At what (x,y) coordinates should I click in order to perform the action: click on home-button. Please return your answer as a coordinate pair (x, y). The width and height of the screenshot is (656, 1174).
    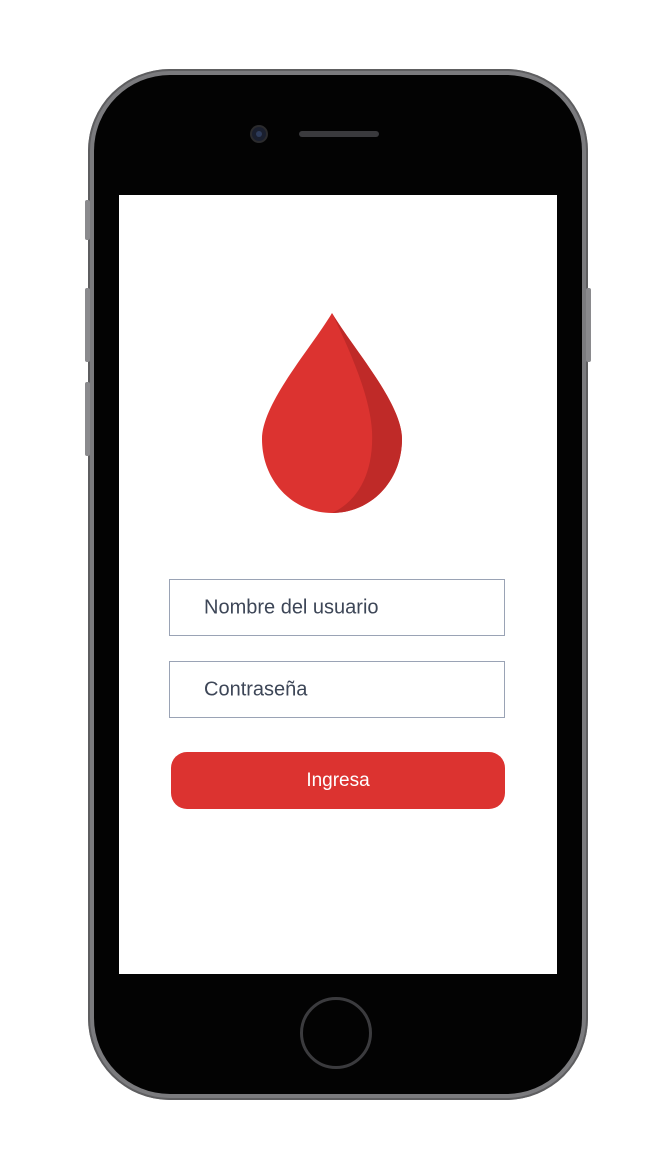
    Looking at the image, I should click on (336, 1033).